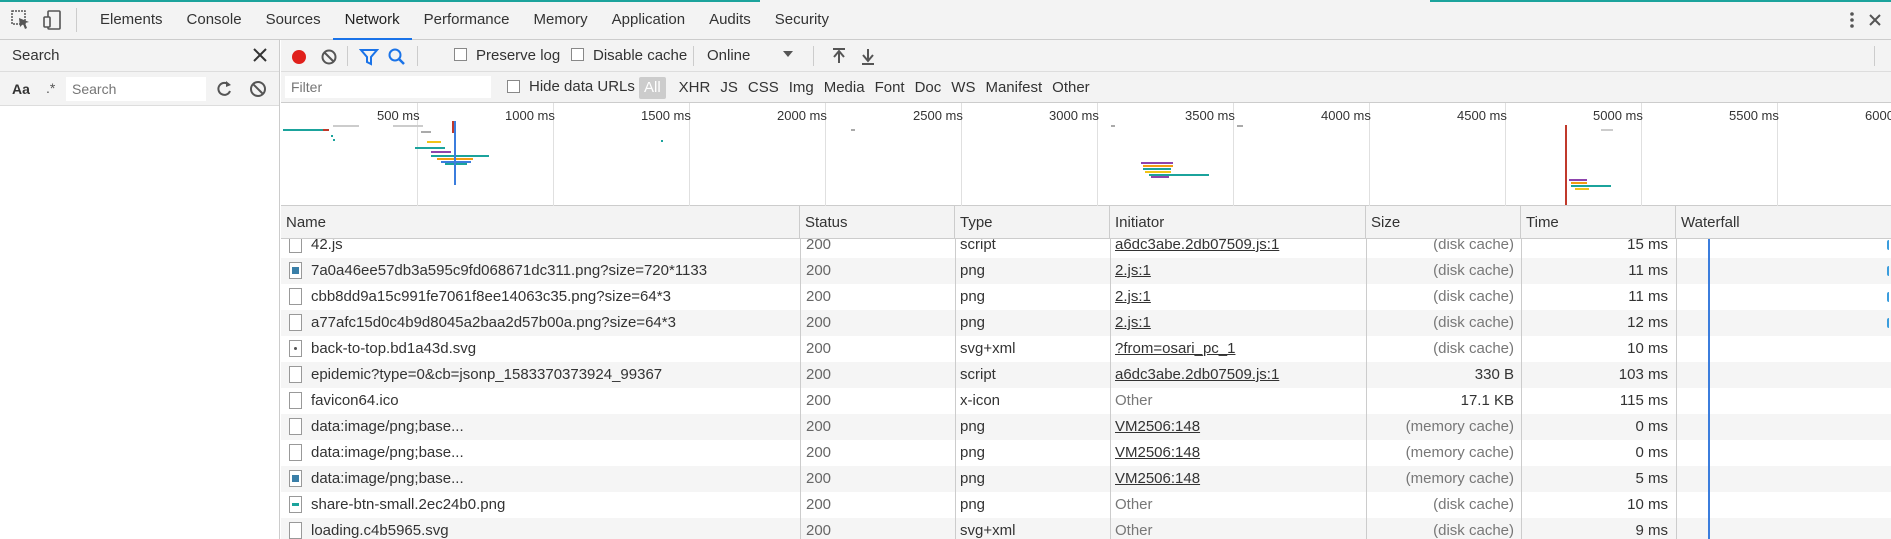 The width and height of the screenshot is (1891, 539). I want to click on more-options-icon, so click(1852, 20).